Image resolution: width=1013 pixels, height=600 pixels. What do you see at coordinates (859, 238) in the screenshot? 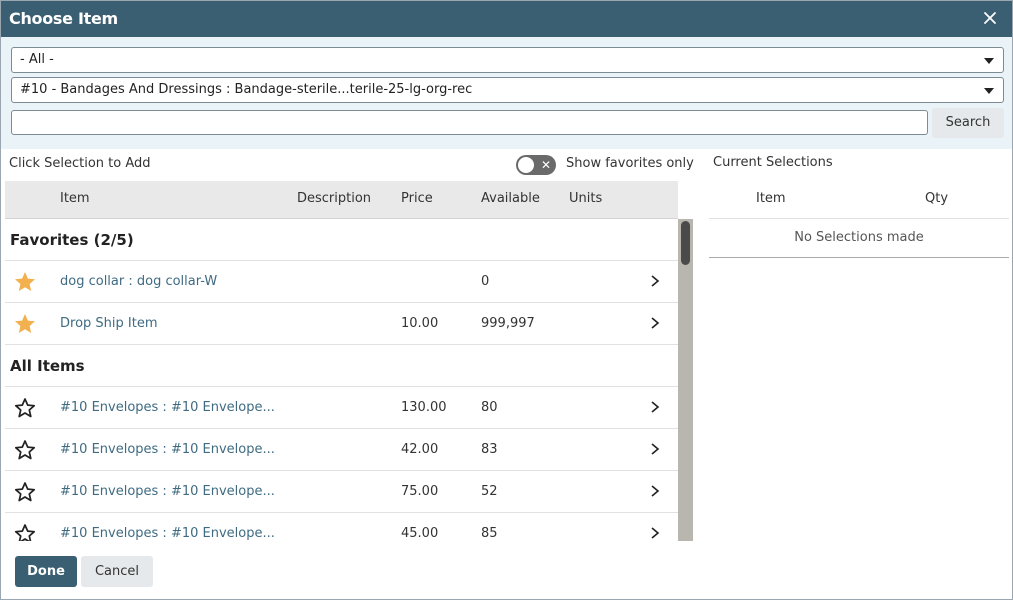
I see `no-selections-message: No Selections made` at bounding box center [859, 238].